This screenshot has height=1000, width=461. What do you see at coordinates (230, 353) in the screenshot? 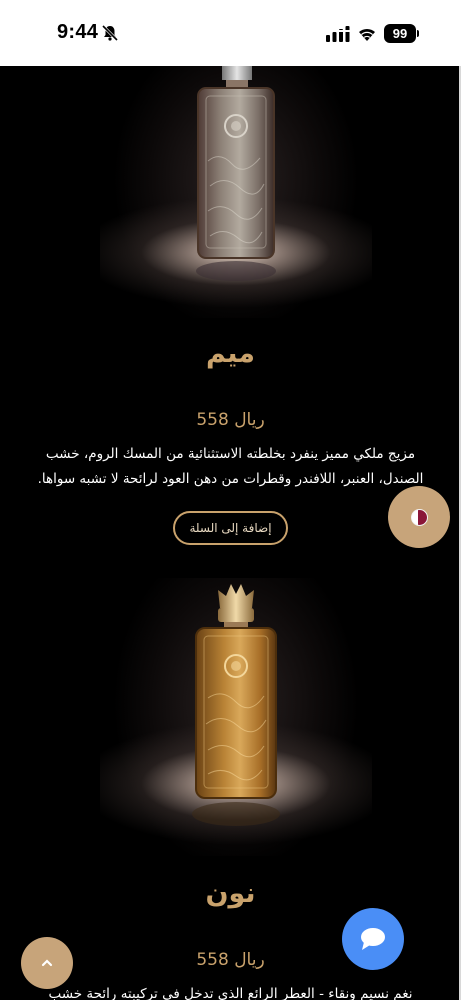
I see `product-name: ميم` at bounding box center [230, 353].